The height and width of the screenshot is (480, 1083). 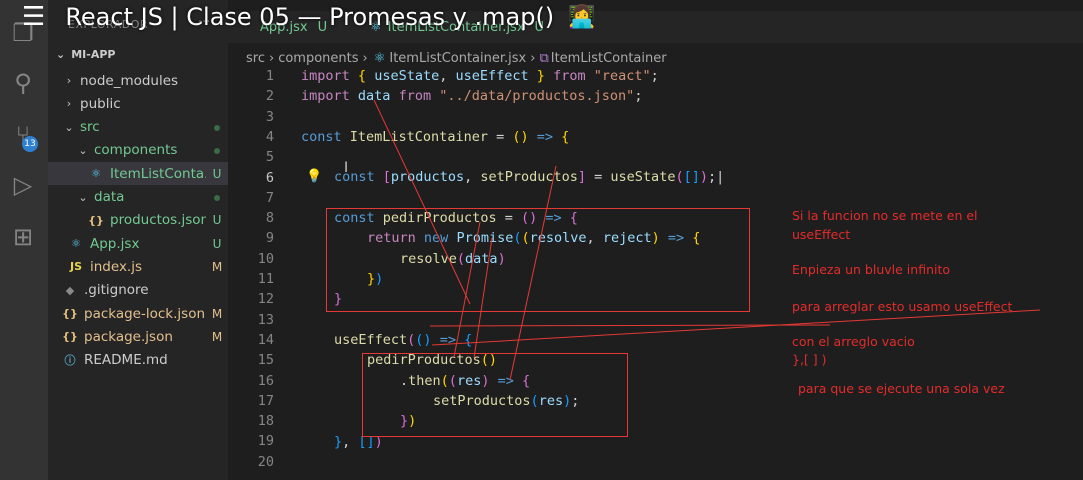 I want to click on annotation-text: Si la funcion no se mete en el, so click(x=885, y=215).